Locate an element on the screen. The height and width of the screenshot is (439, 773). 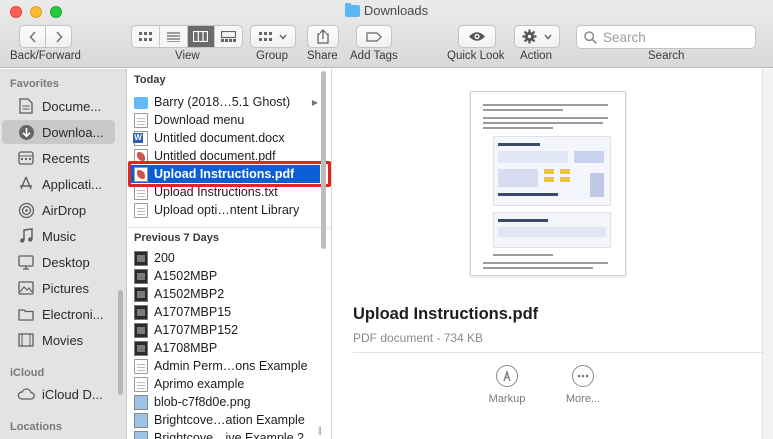
icon-grid-icon is located at coordinates (145, 36).